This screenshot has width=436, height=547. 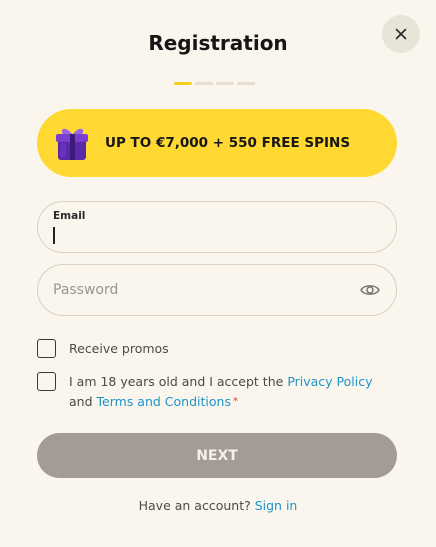 What do you see at coordinates (235, 401) in the screenshot?
I see `required-mark: *` at bounding box center [235, 401].